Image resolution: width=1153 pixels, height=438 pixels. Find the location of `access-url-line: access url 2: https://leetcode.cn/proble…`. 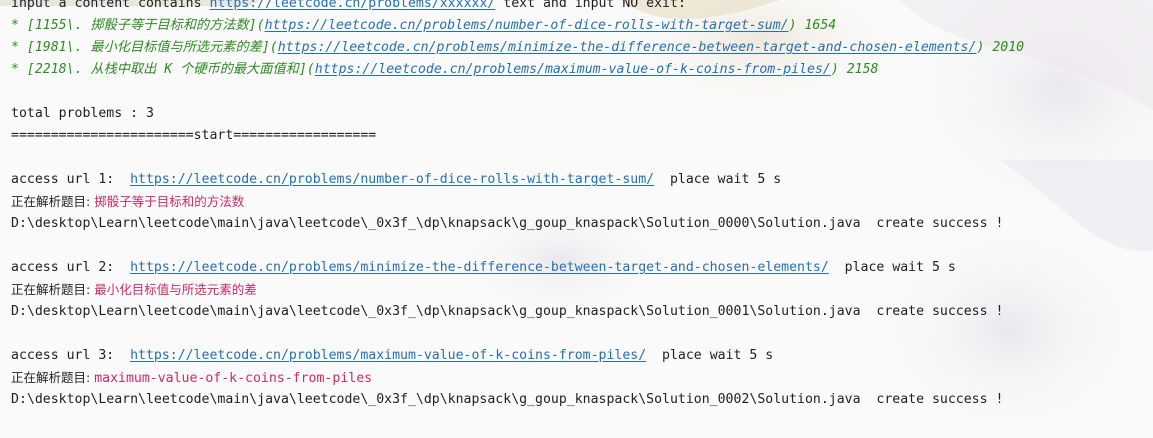

access-url-line: access url 2: https://leetcode.cn/proble… is located at coordinates (582, 268).